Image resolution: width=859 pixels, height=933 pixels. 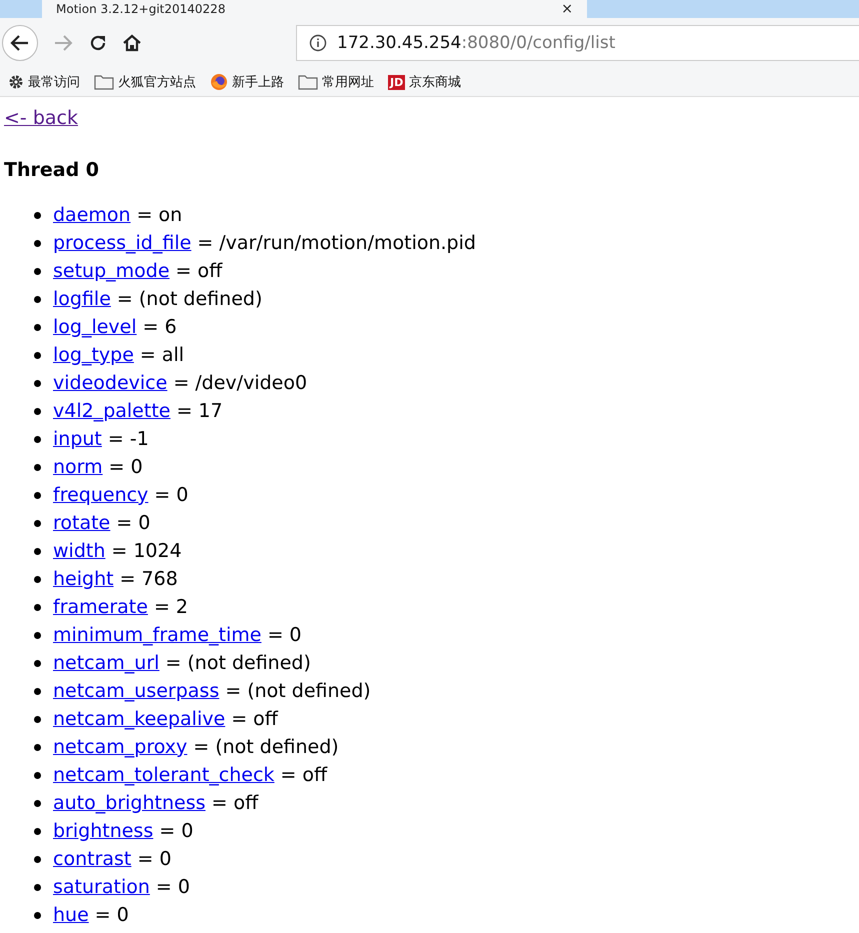 I want to click on setting-link: saturation, so click(x=101, y=887).